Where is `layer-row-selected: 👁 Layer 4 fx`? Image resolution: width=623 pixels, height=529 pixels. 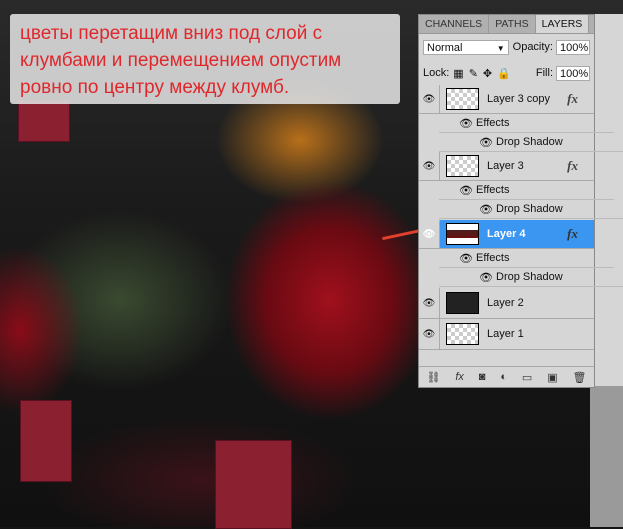 layer-row-selected: 👁 Layer 4 fx is located at coordinates (506, 234).